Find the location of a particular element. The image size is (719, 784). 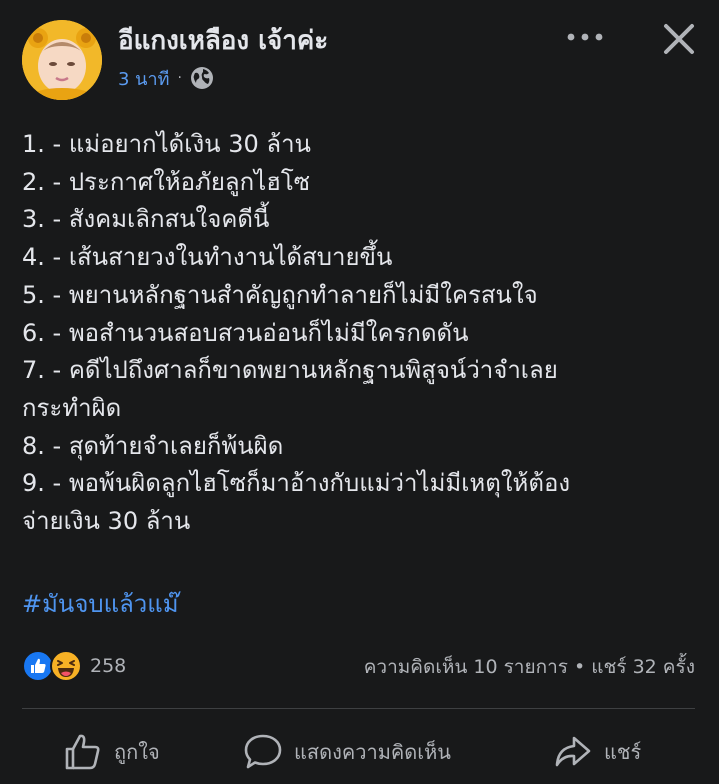

comment-button: แสดงความคิดเห็น is located at coordinates (346, 752).